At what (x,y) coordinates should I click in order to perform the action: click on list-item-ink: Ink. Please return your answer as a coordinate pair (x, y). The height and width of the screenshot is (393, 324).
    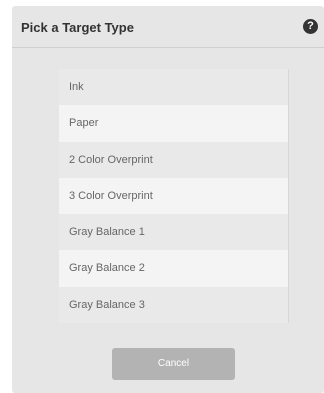
    Looking at the image, I should click on (173, 87).